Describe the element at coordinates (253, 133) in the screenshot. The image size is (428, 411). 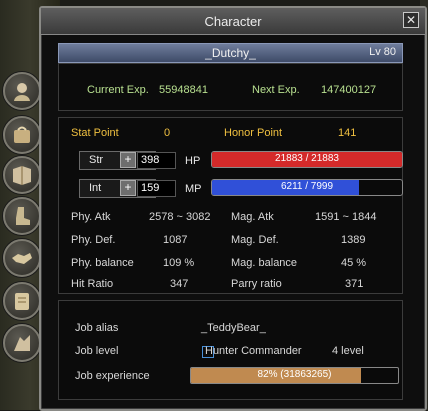
I see `honor-point-label: Honor Point` at that location.